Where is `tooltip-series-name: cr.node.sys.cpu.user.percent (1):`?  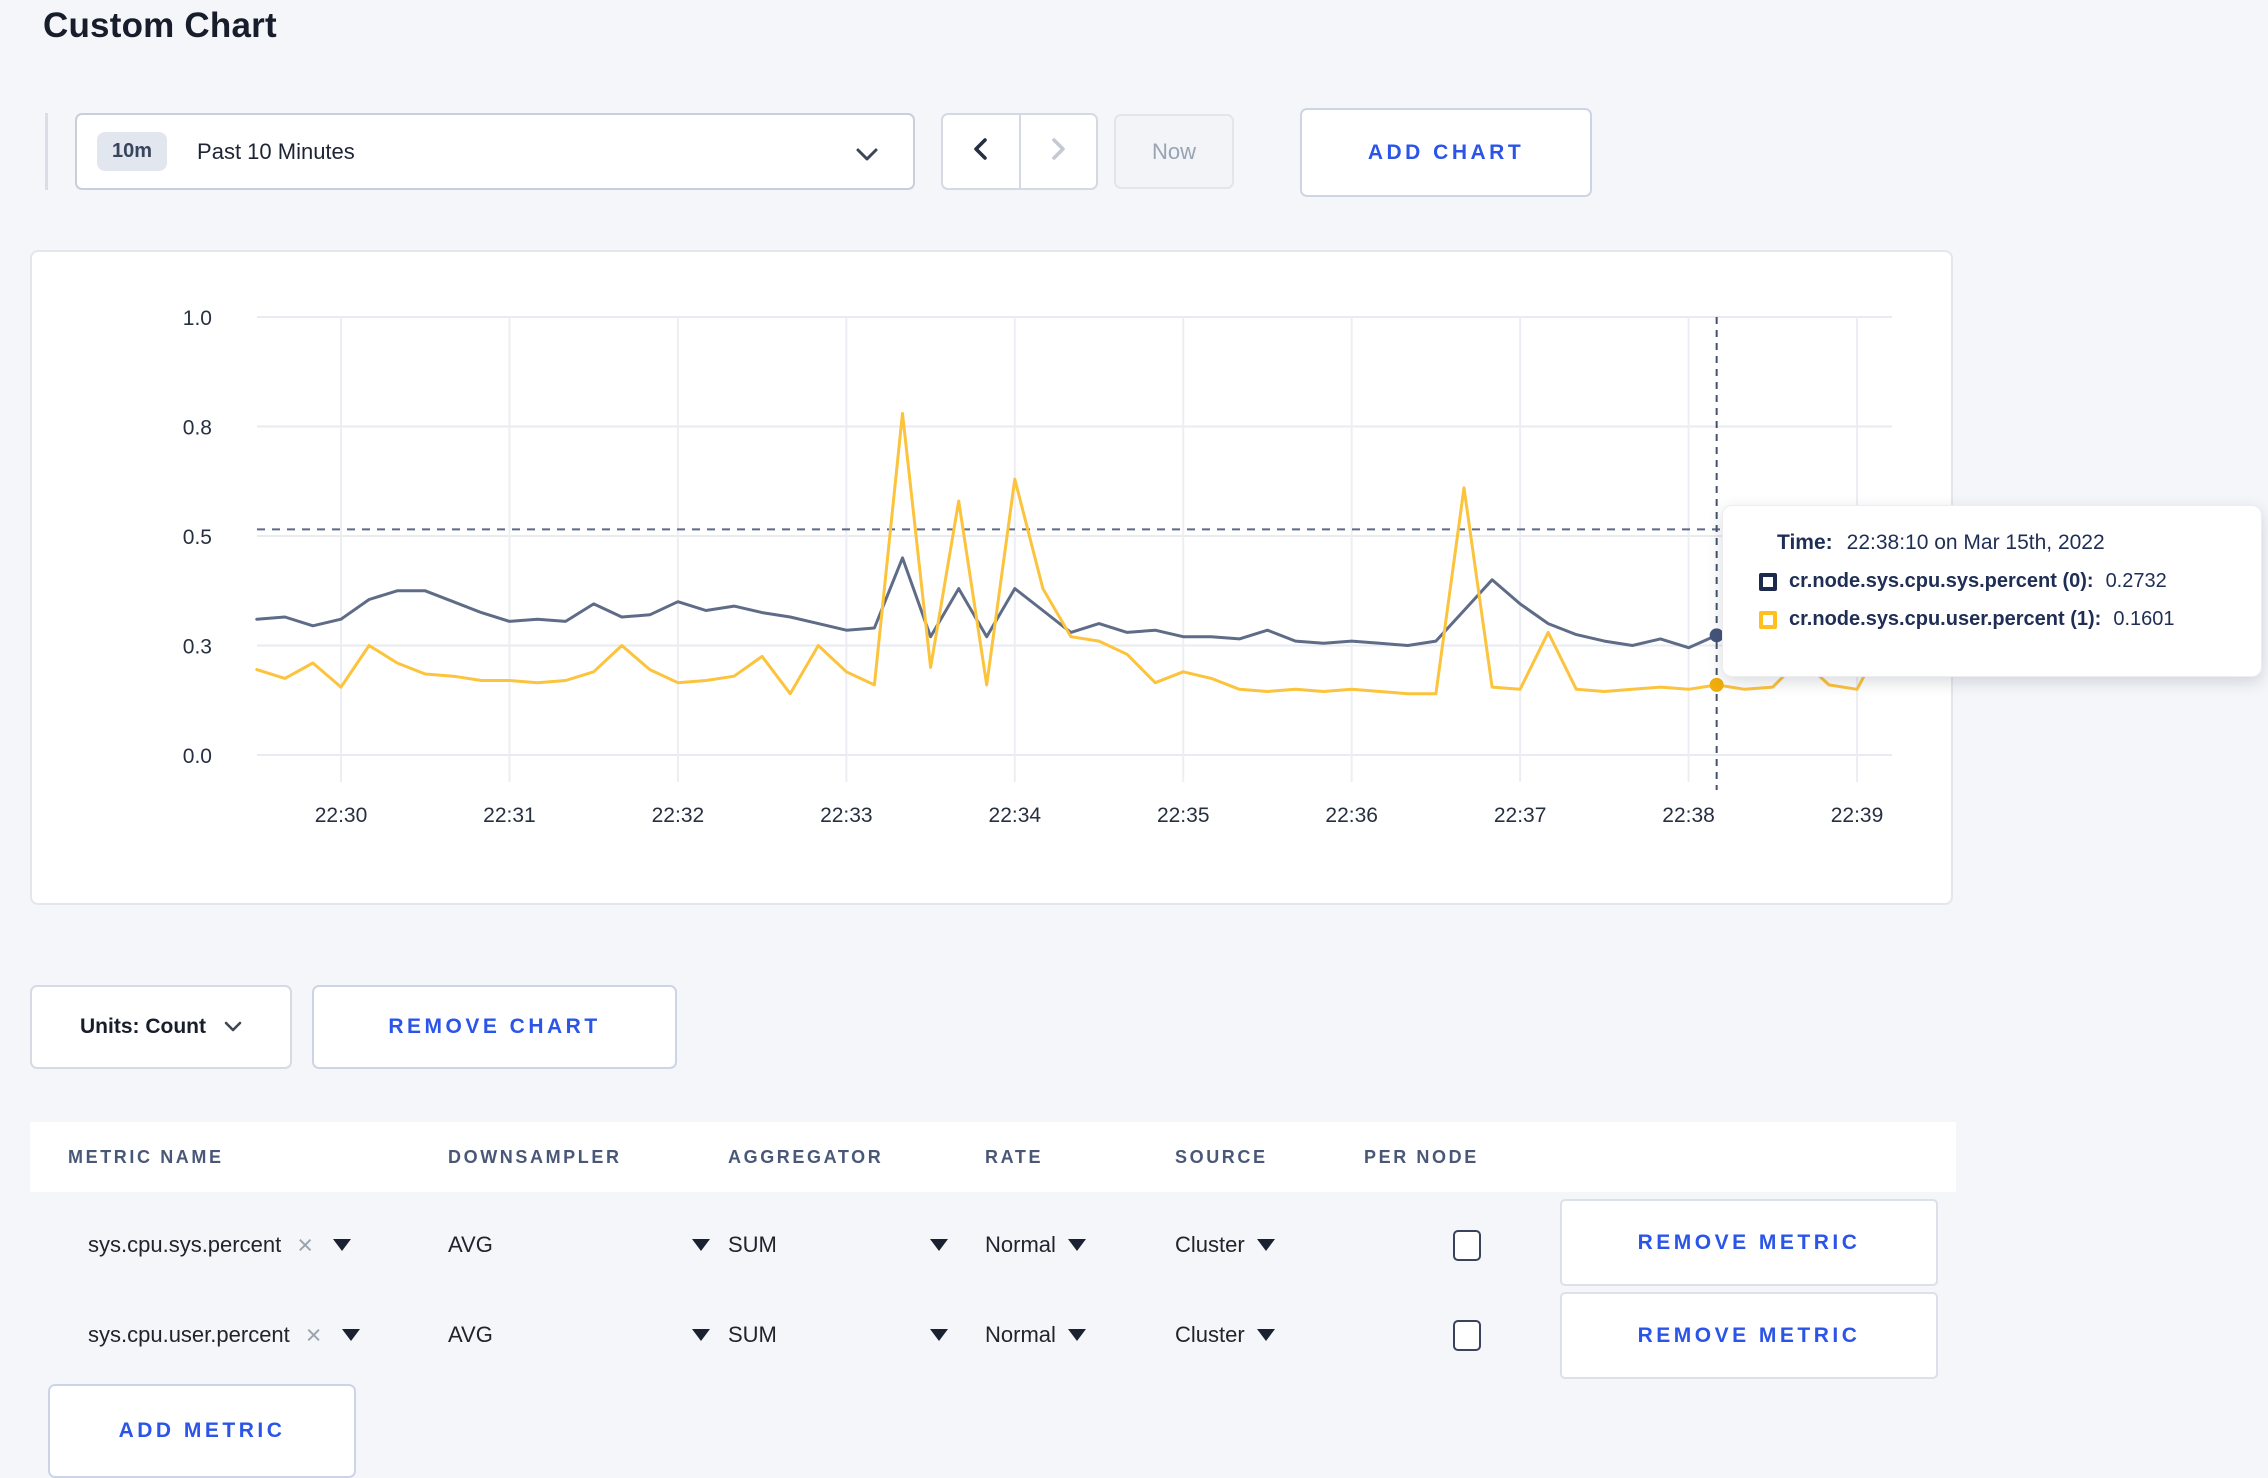 tooltip-series-name: cr.node.sys.cpu.user.percent (1): is located at coordinates (1945, 619).